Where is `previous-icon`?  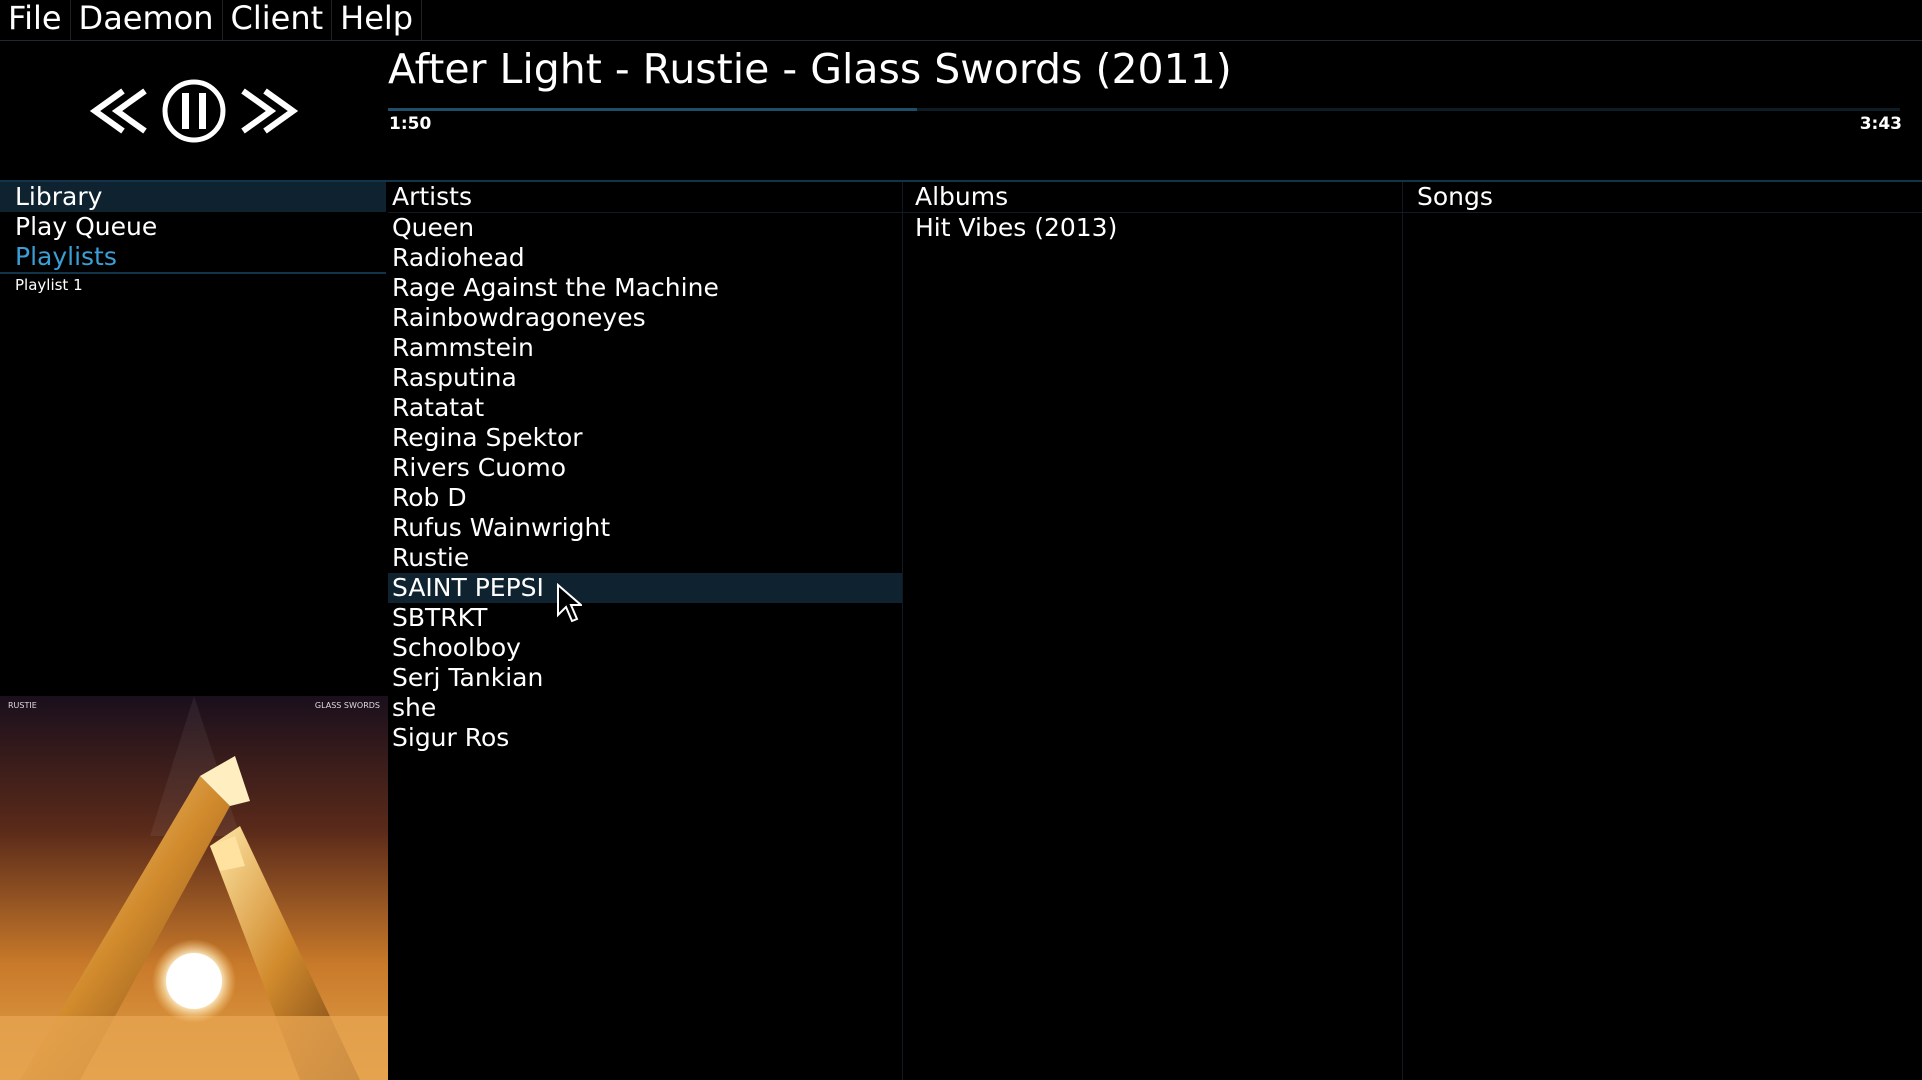
previous-icon is located at coordinates (118, 111).